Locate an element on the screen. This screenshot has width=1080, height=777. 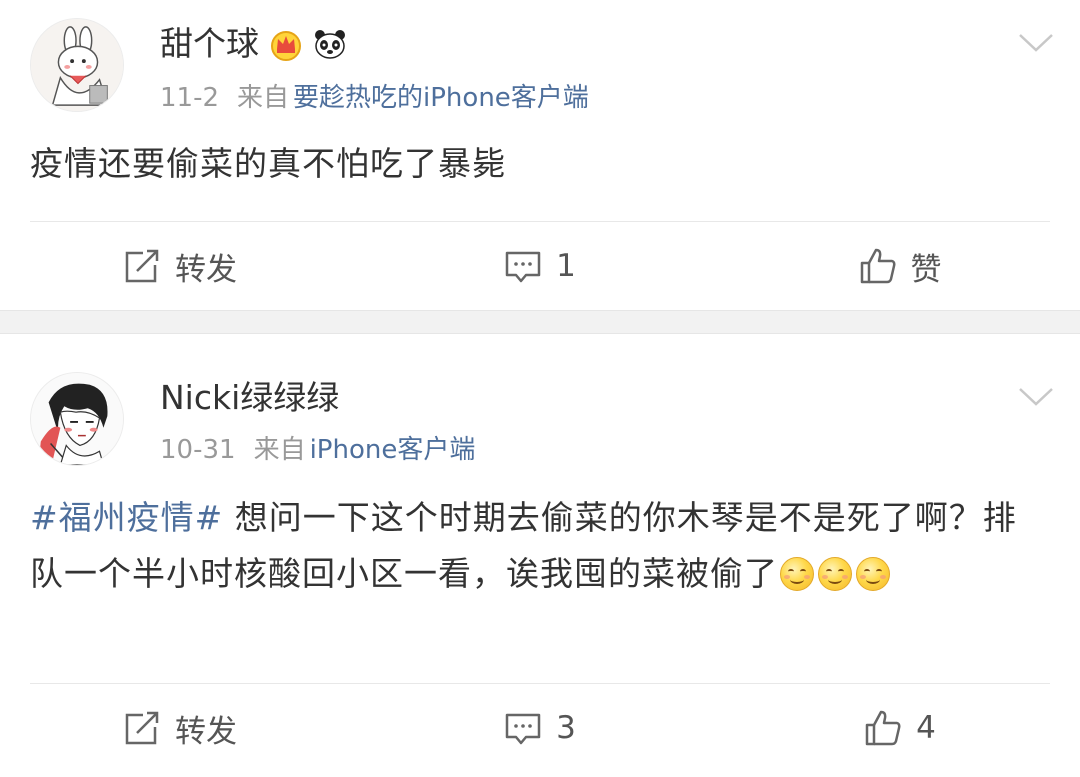
like-button: 赞 is located at coordinates (900, 266).